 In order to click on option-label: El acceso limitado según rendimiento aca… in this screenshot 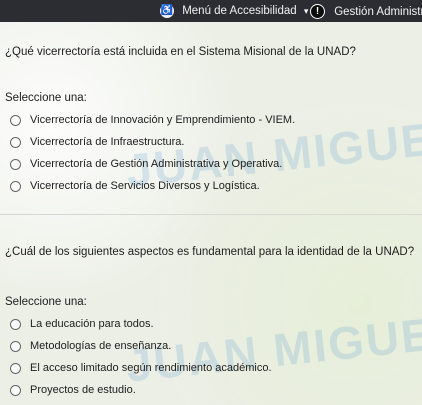, I will do `click(151, 368)`.